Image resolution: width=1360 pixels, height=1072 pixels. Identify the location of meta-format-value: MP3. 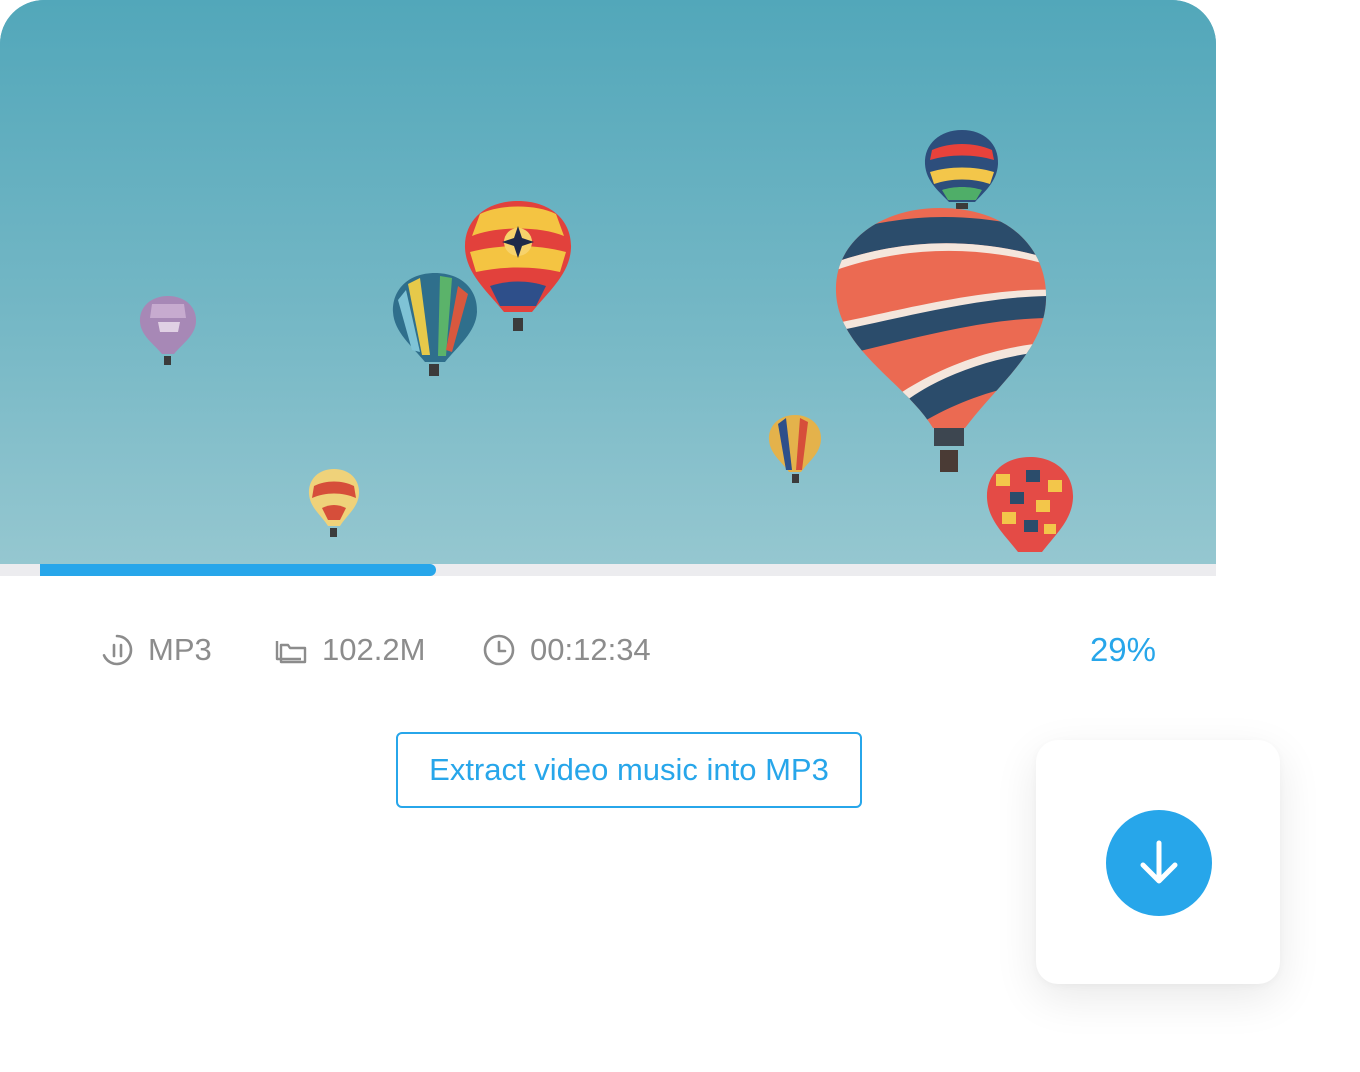
(180, 649).